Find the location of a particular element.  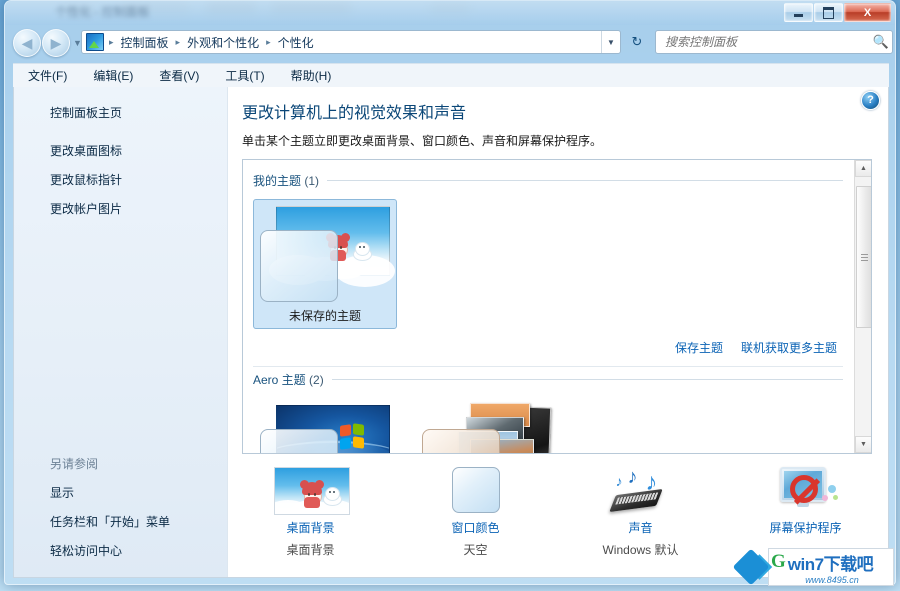

action-value-window-color: 天空 is located at coordinates (475, 550).